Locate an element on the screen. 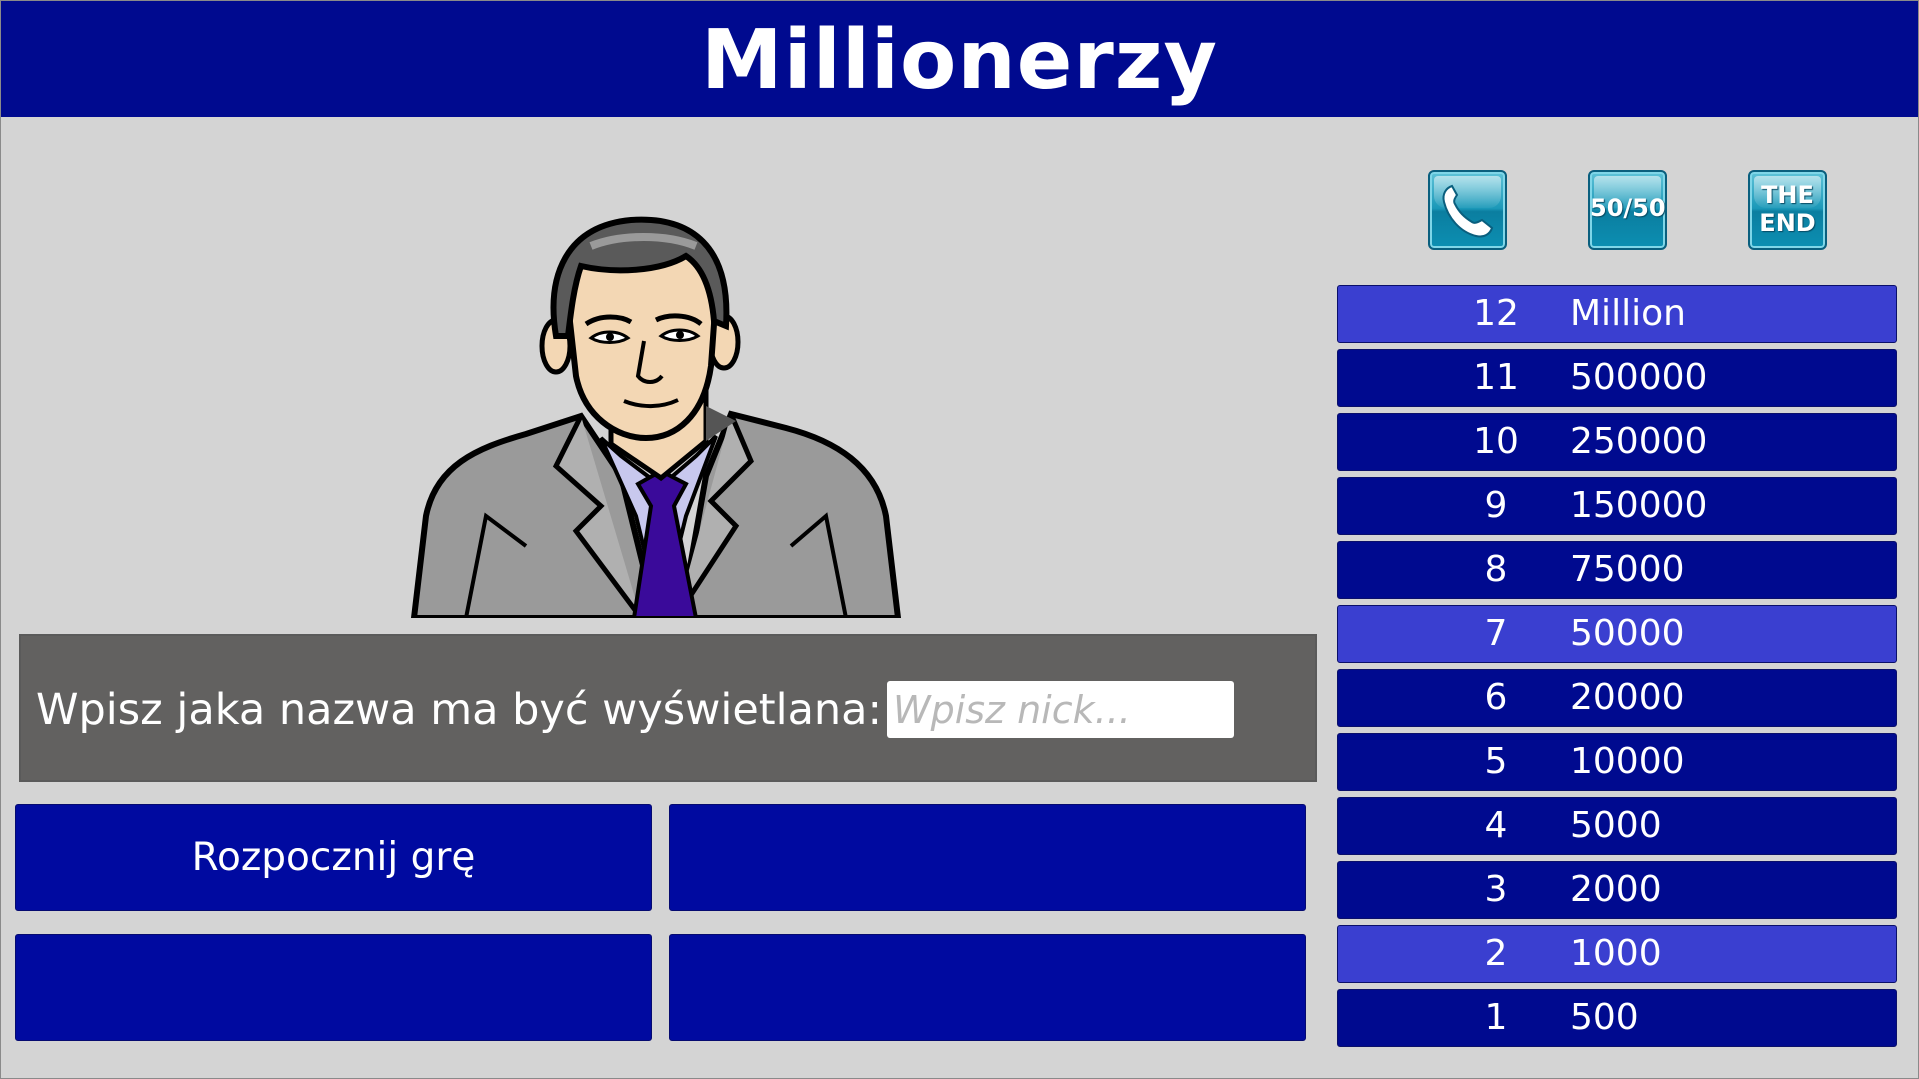 Image resolution: width=1919 pixels, height=1079 pixels. ladder-rung-5: 5 10000 is located at coordinates (1617, 762).